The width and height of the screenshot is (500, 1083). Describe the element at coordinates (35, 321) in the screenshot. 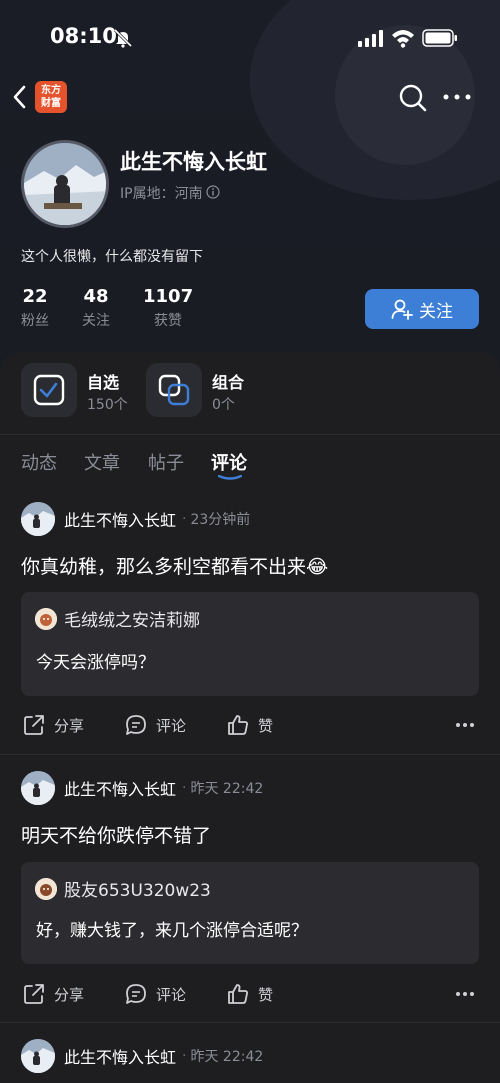

I see `stat-label: 粉丝` at that location.